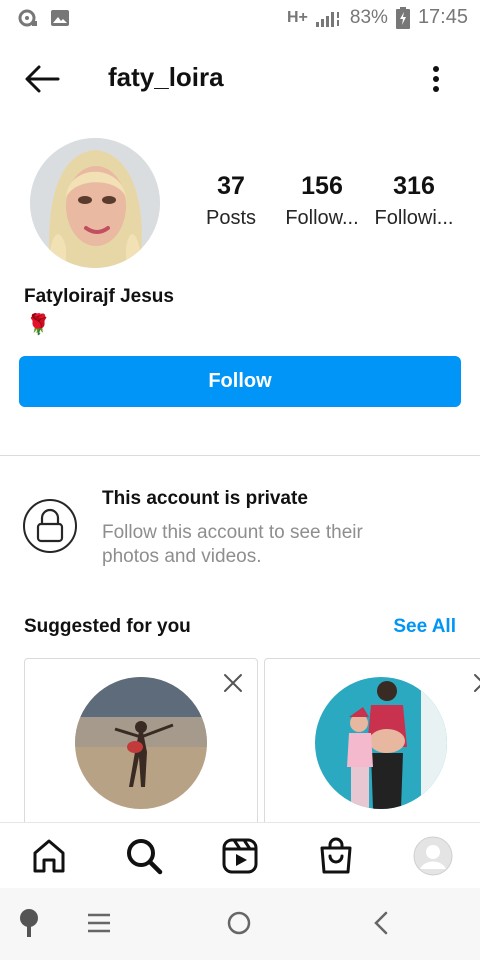 The height and width of the screenshot is (960, 480). What do you see at coordinates (42, 79) in the screenshot?
I see `back-arrow-icon` at bounding box center [42, 79].